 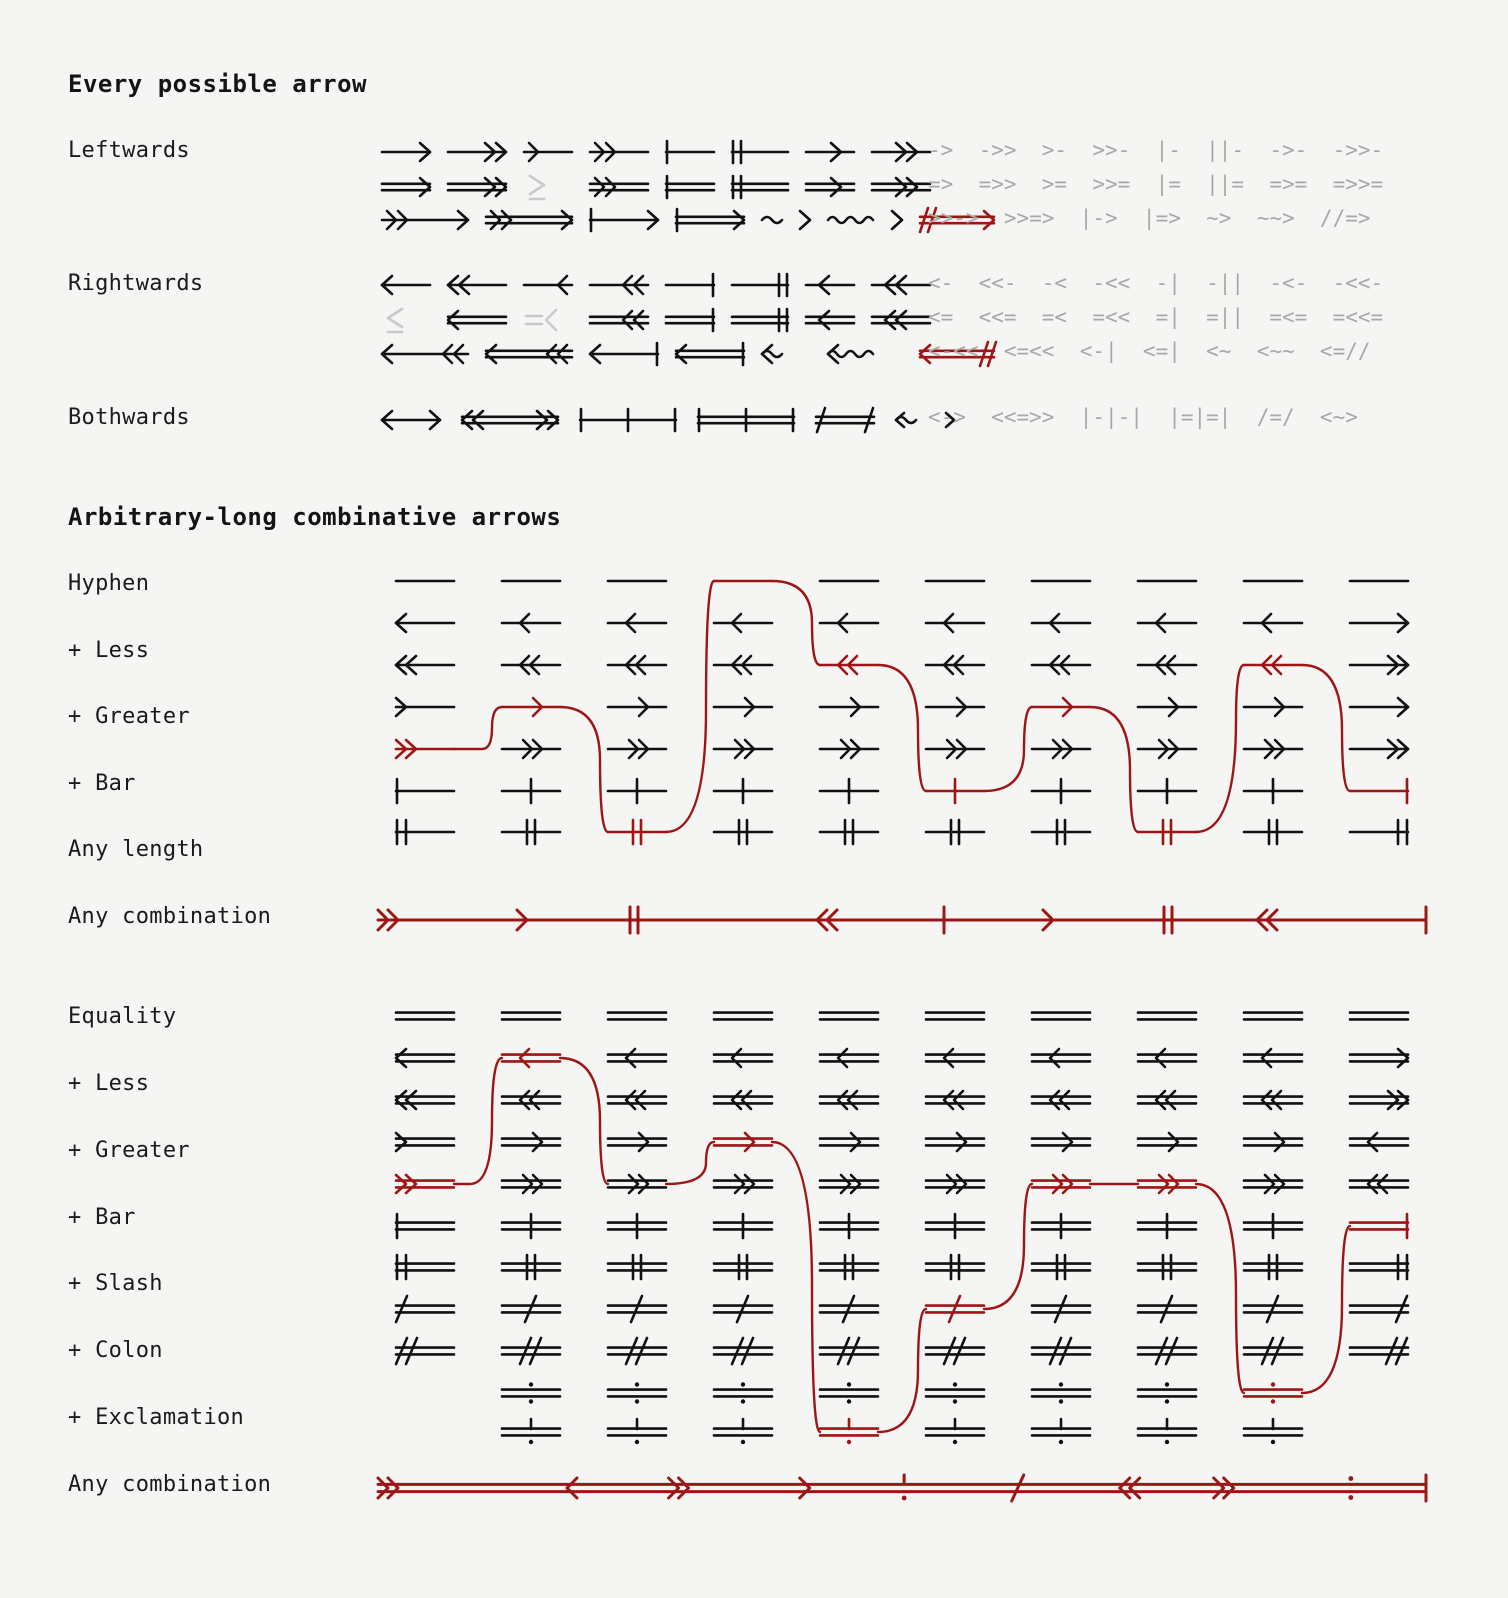 I want to click on glyph-arrow-left-double-head, so click(x=477, y=285).